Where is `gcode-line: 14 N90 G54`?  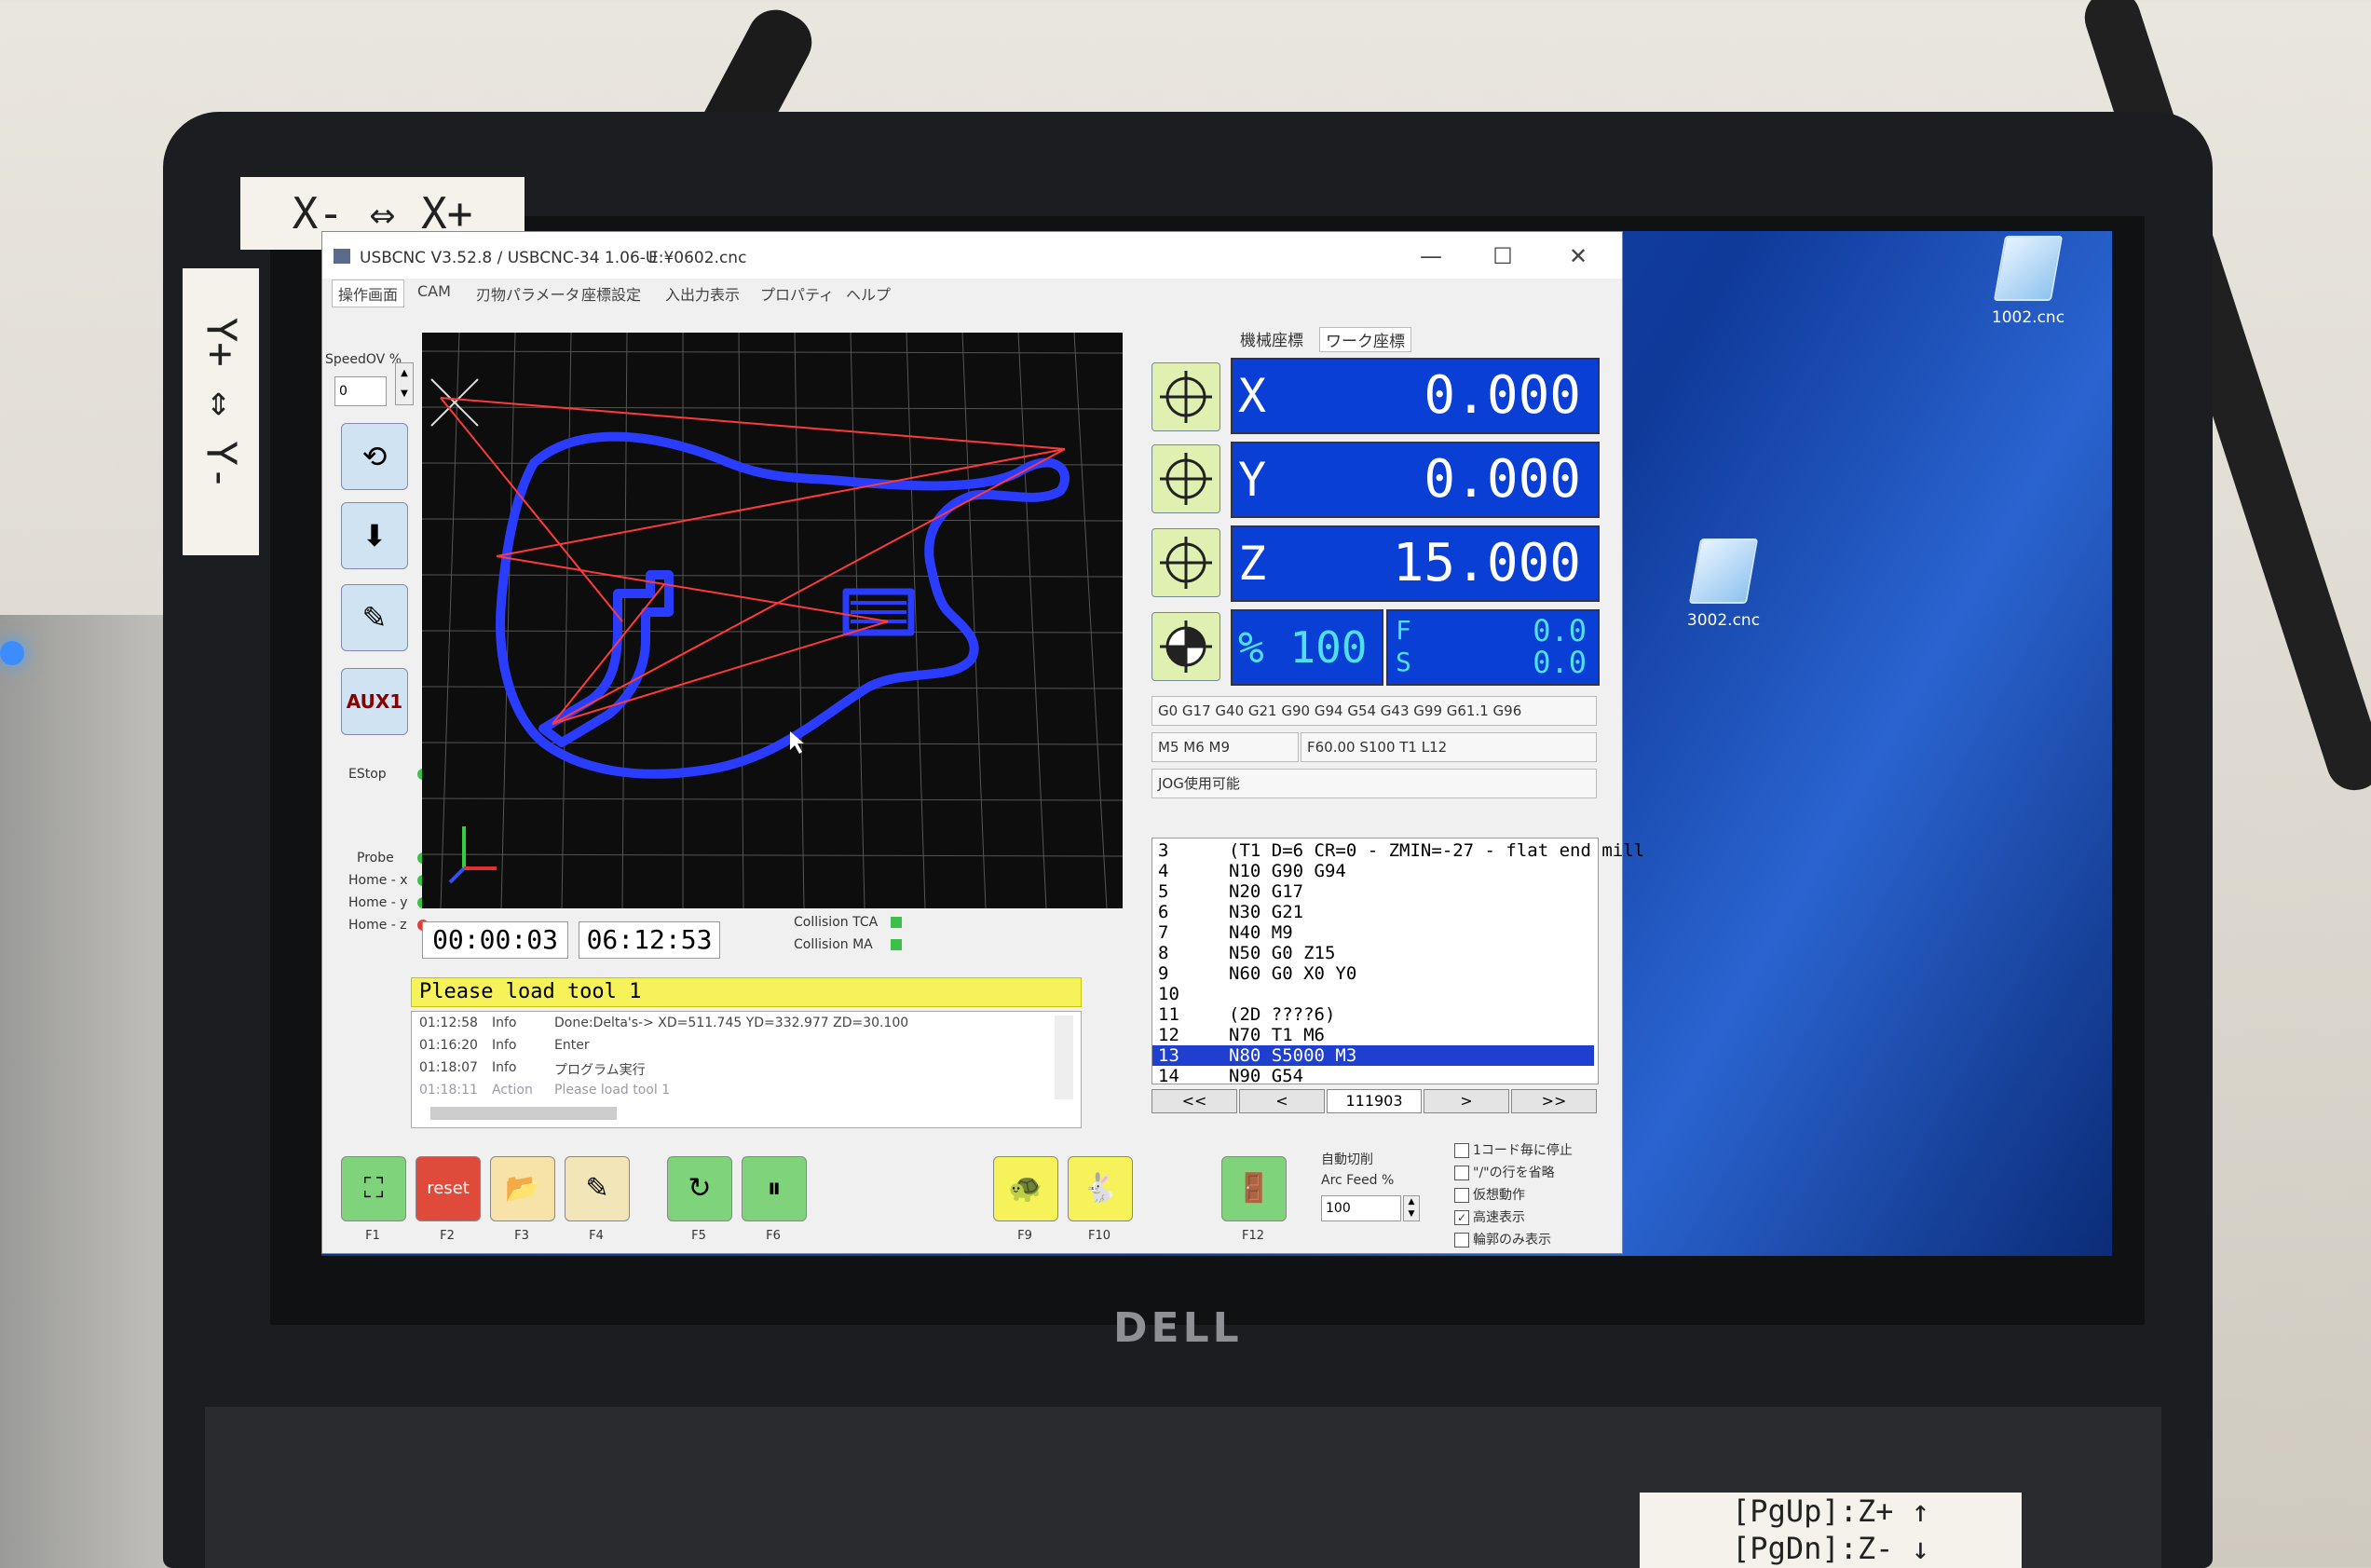 gcode-line: 14 N90 G54 is located at coordinates (1373, 1076).